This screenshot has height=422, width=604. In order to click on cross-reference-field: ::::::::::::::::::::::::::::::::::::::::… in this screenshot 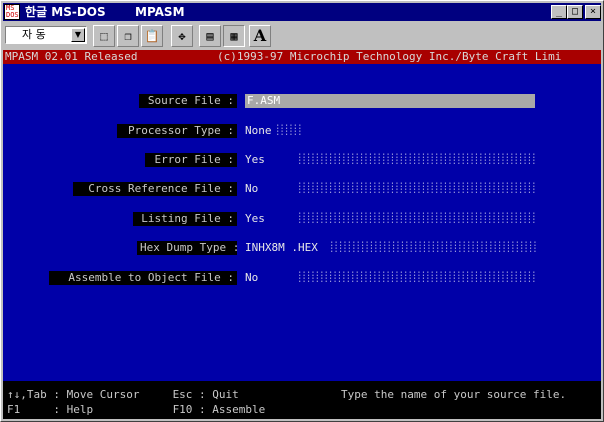, I will do `click(417, 188)`.